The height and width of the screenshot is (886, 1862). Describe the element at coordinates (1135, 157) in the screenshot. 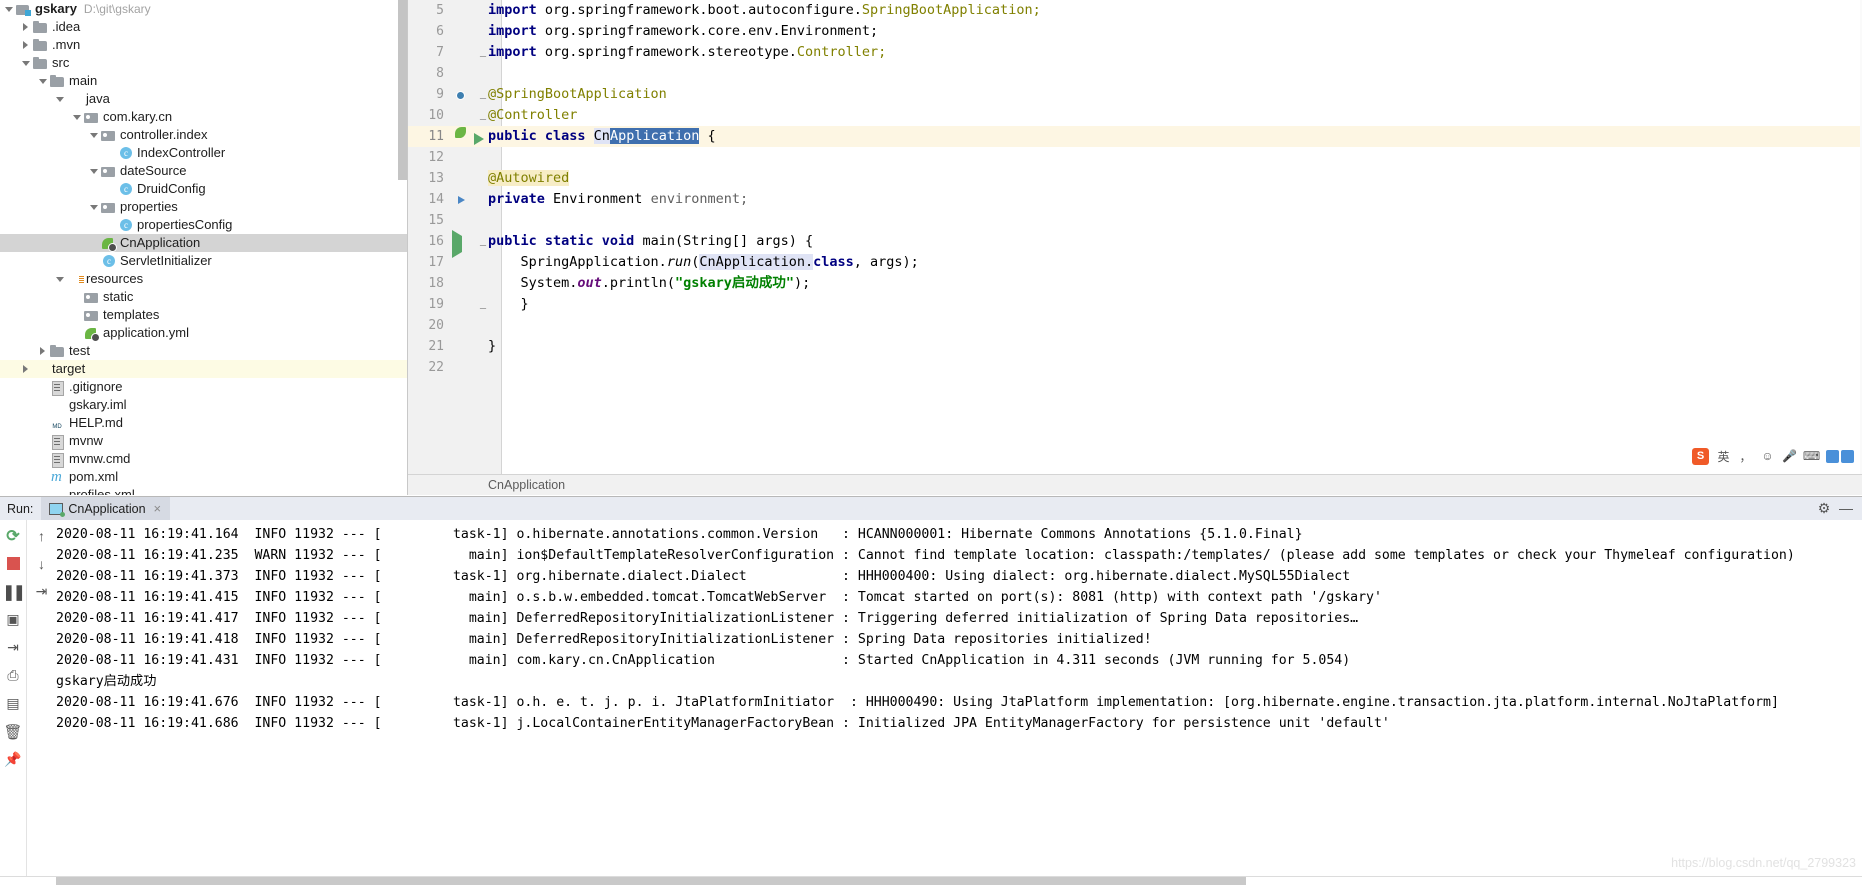

I see `code-line-12: 12` at that location.